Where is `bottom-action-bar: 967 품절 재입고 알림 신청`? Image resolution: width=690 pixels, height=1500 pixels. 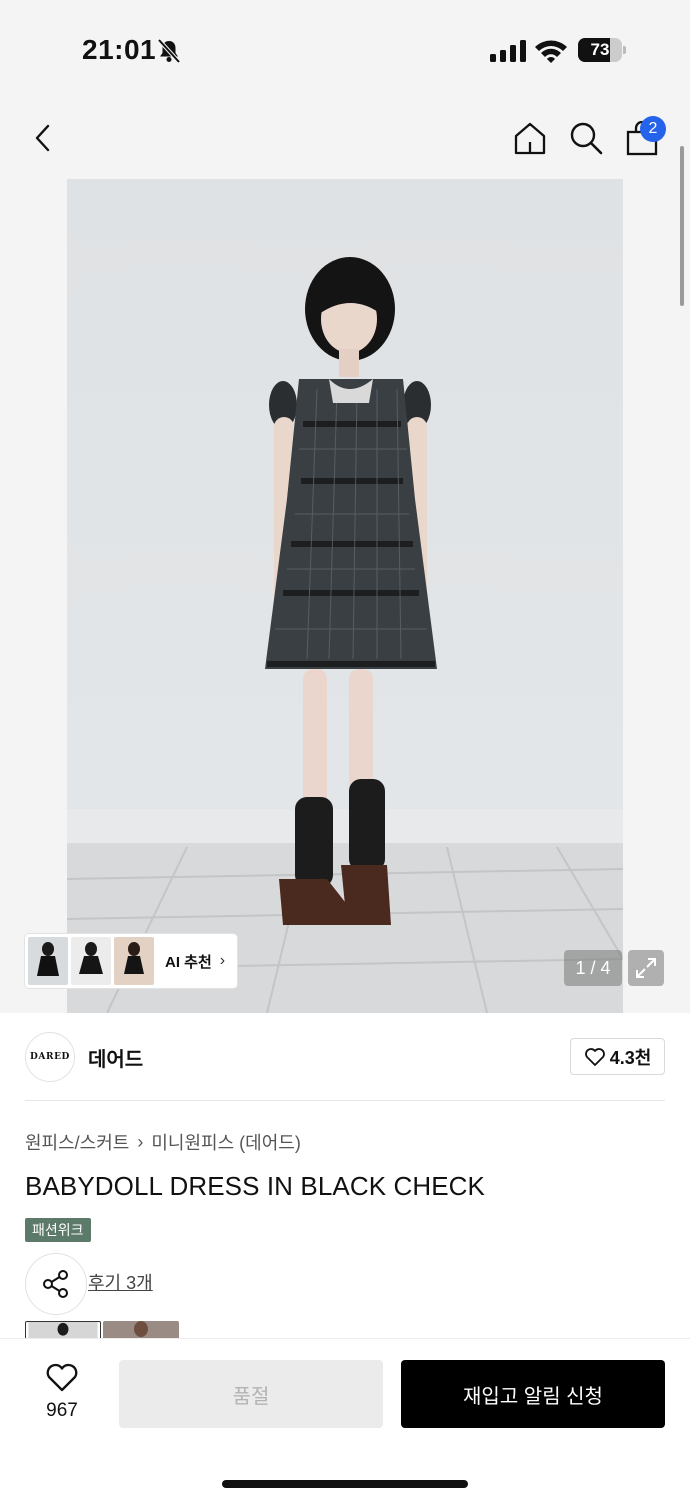
bottom-action-bar: 967 품절 재입고 알림 신청 is located at coordinates (345, 1419).